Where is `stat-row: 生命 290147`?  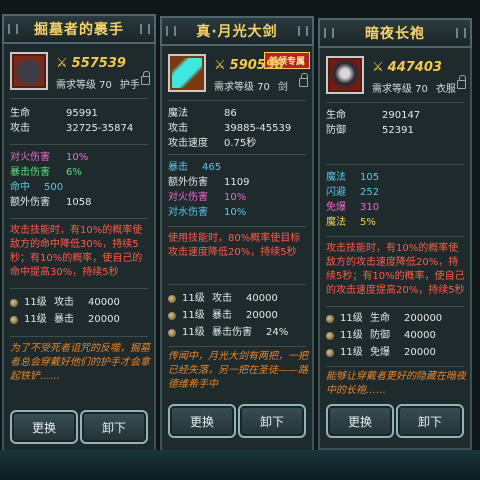
stat-row: 生命 290147 is located at coordinates (396, 115).